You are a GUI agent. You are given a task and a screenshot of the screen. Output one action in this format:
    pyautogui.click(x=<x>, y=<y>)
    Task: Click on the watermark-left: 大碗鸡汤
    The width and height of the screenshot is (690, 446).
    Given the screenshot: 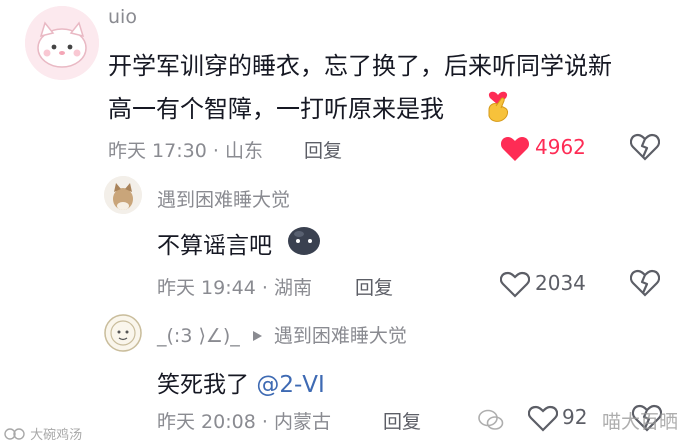 What is the action you would take?
    pyautogui.click(x=43, y=433)
    